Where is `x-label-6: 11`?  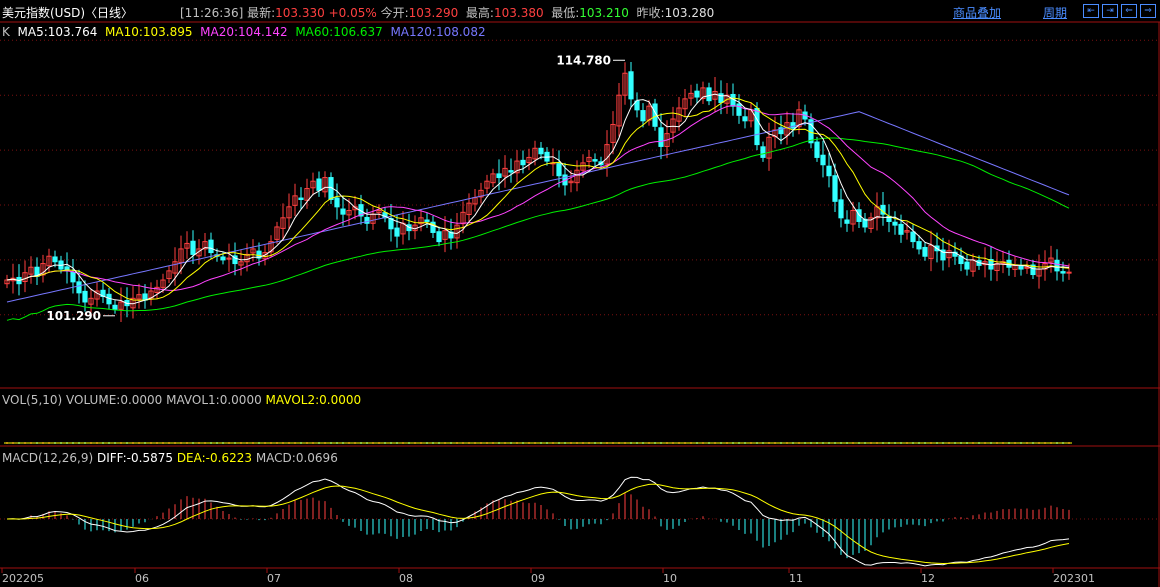
x-label-6: 11 is located at coordinates (796, 578).